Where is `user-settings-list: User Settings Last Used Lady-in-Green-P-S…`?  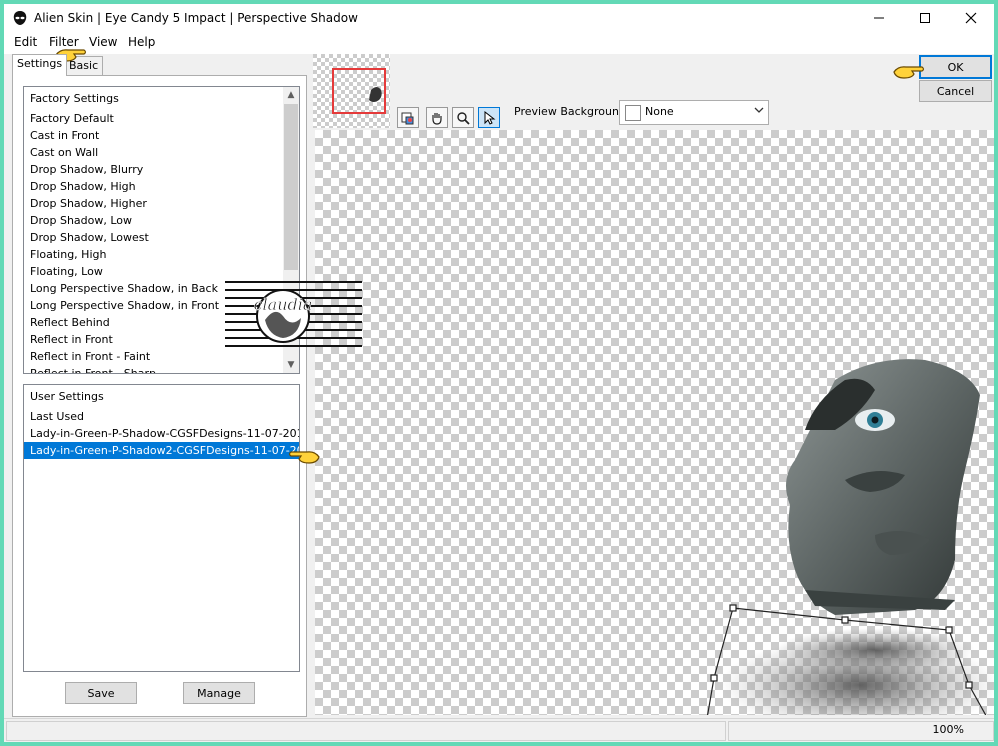
user-settings-list: User Settings Last Used Lady-in-Green-P-S… is located at coordinates (161, 528).